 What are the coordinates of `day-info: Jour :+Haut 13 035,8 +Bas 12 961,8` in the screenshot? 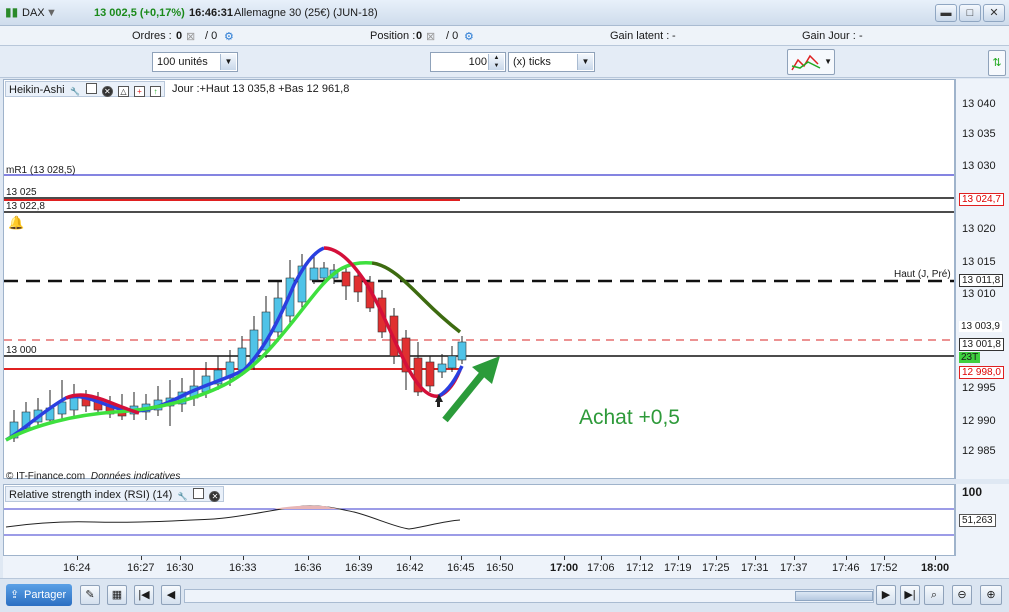 It's located at (261, 89).